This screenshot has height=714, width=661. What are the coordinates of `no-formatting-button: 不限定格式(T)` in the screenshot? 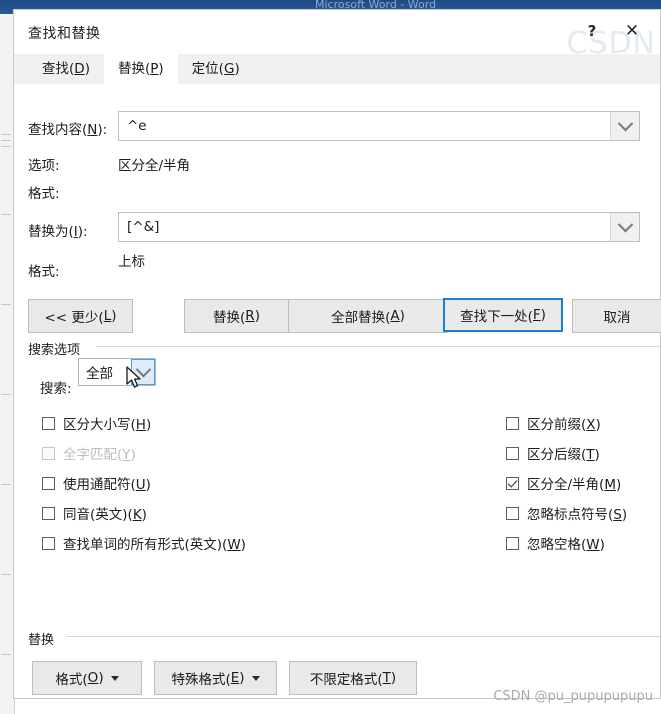 It's located at (353, 678).